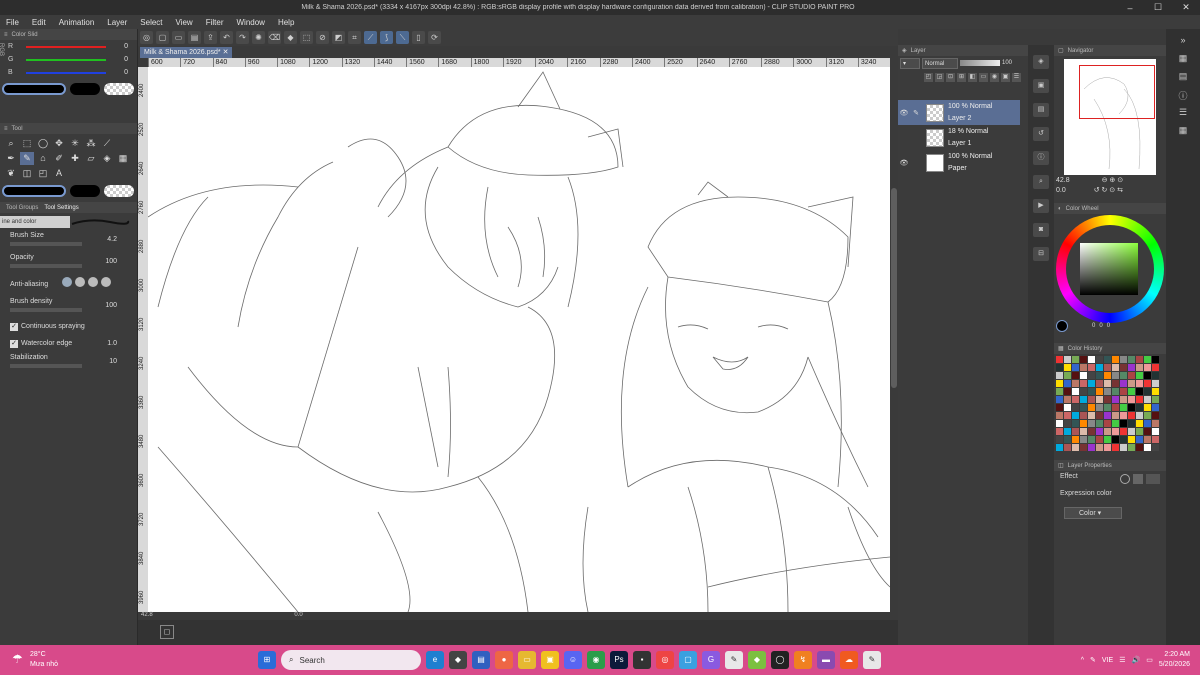  What do you see at coordinates (780, 660) in the screenshot?
I see `app-icon-6: ◯` at bounding box center [780, 660].